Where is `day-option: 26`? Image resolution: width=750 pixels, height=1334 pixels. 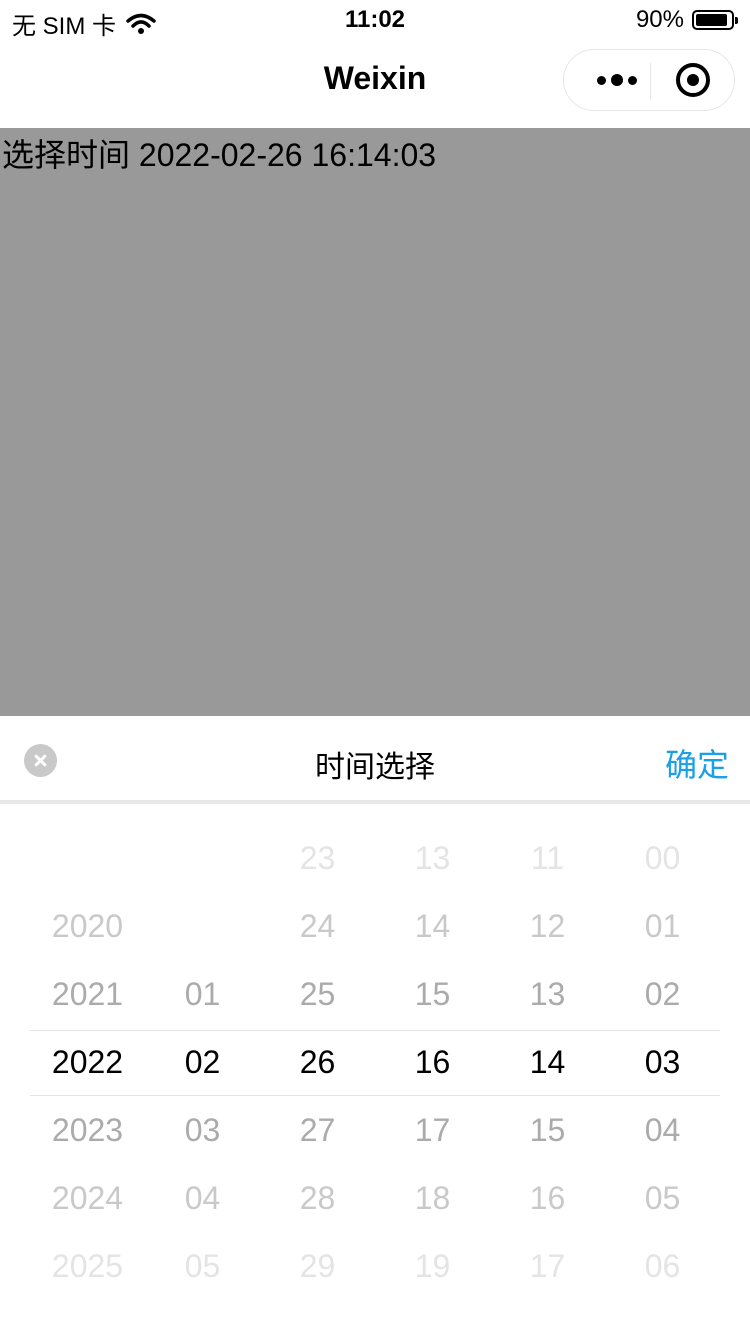 day-option: 26 is located at coordinates (317, 1062).